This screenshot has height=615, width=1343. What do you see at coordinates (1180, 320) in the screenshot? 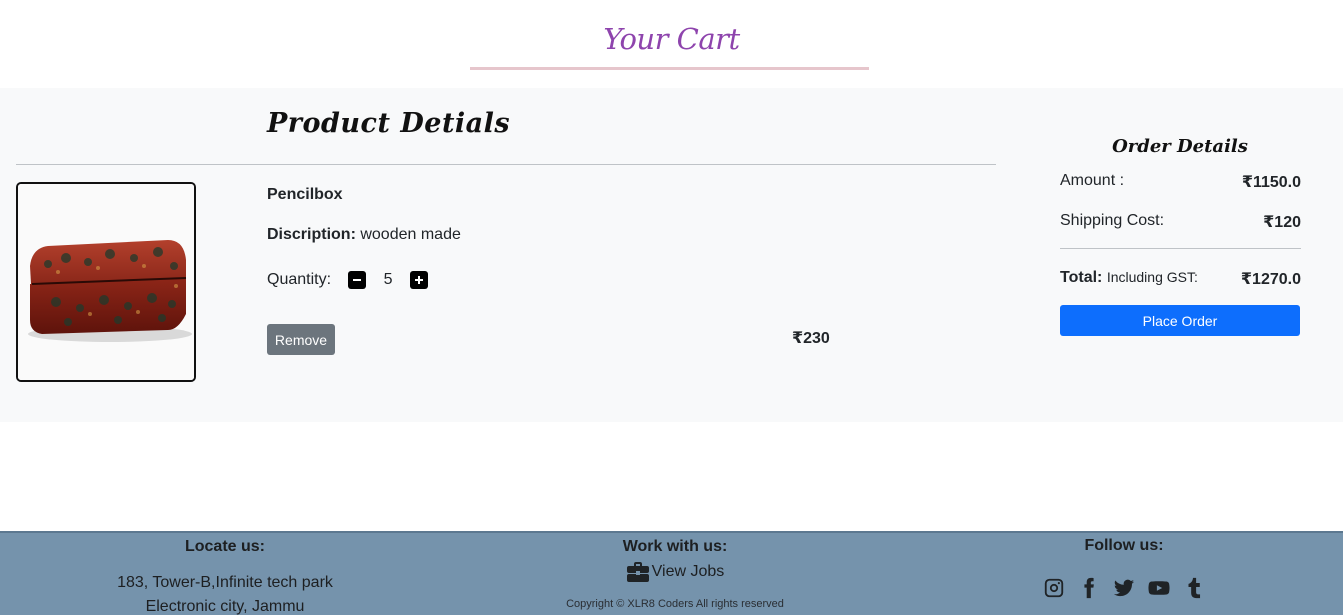
I see `place-order-button: Place Order` at bounding box center [1180, 320].